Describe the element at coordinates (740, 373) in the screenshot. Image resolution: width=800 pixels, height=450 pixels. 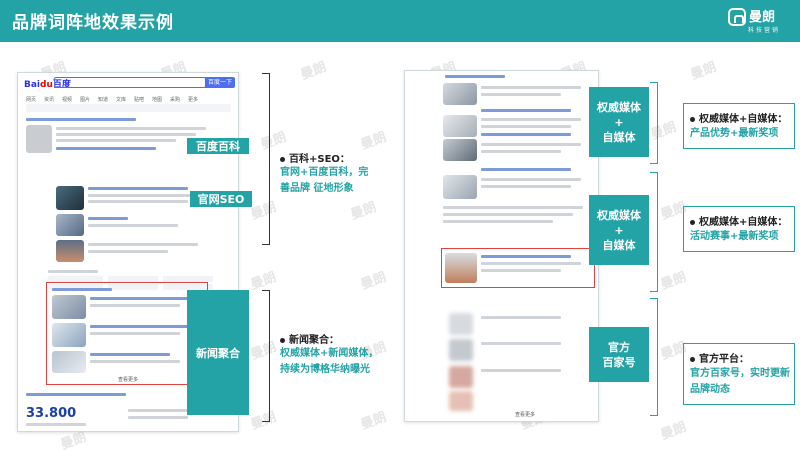
I see `desc-line: 官方百家号，实时更新` at that location.